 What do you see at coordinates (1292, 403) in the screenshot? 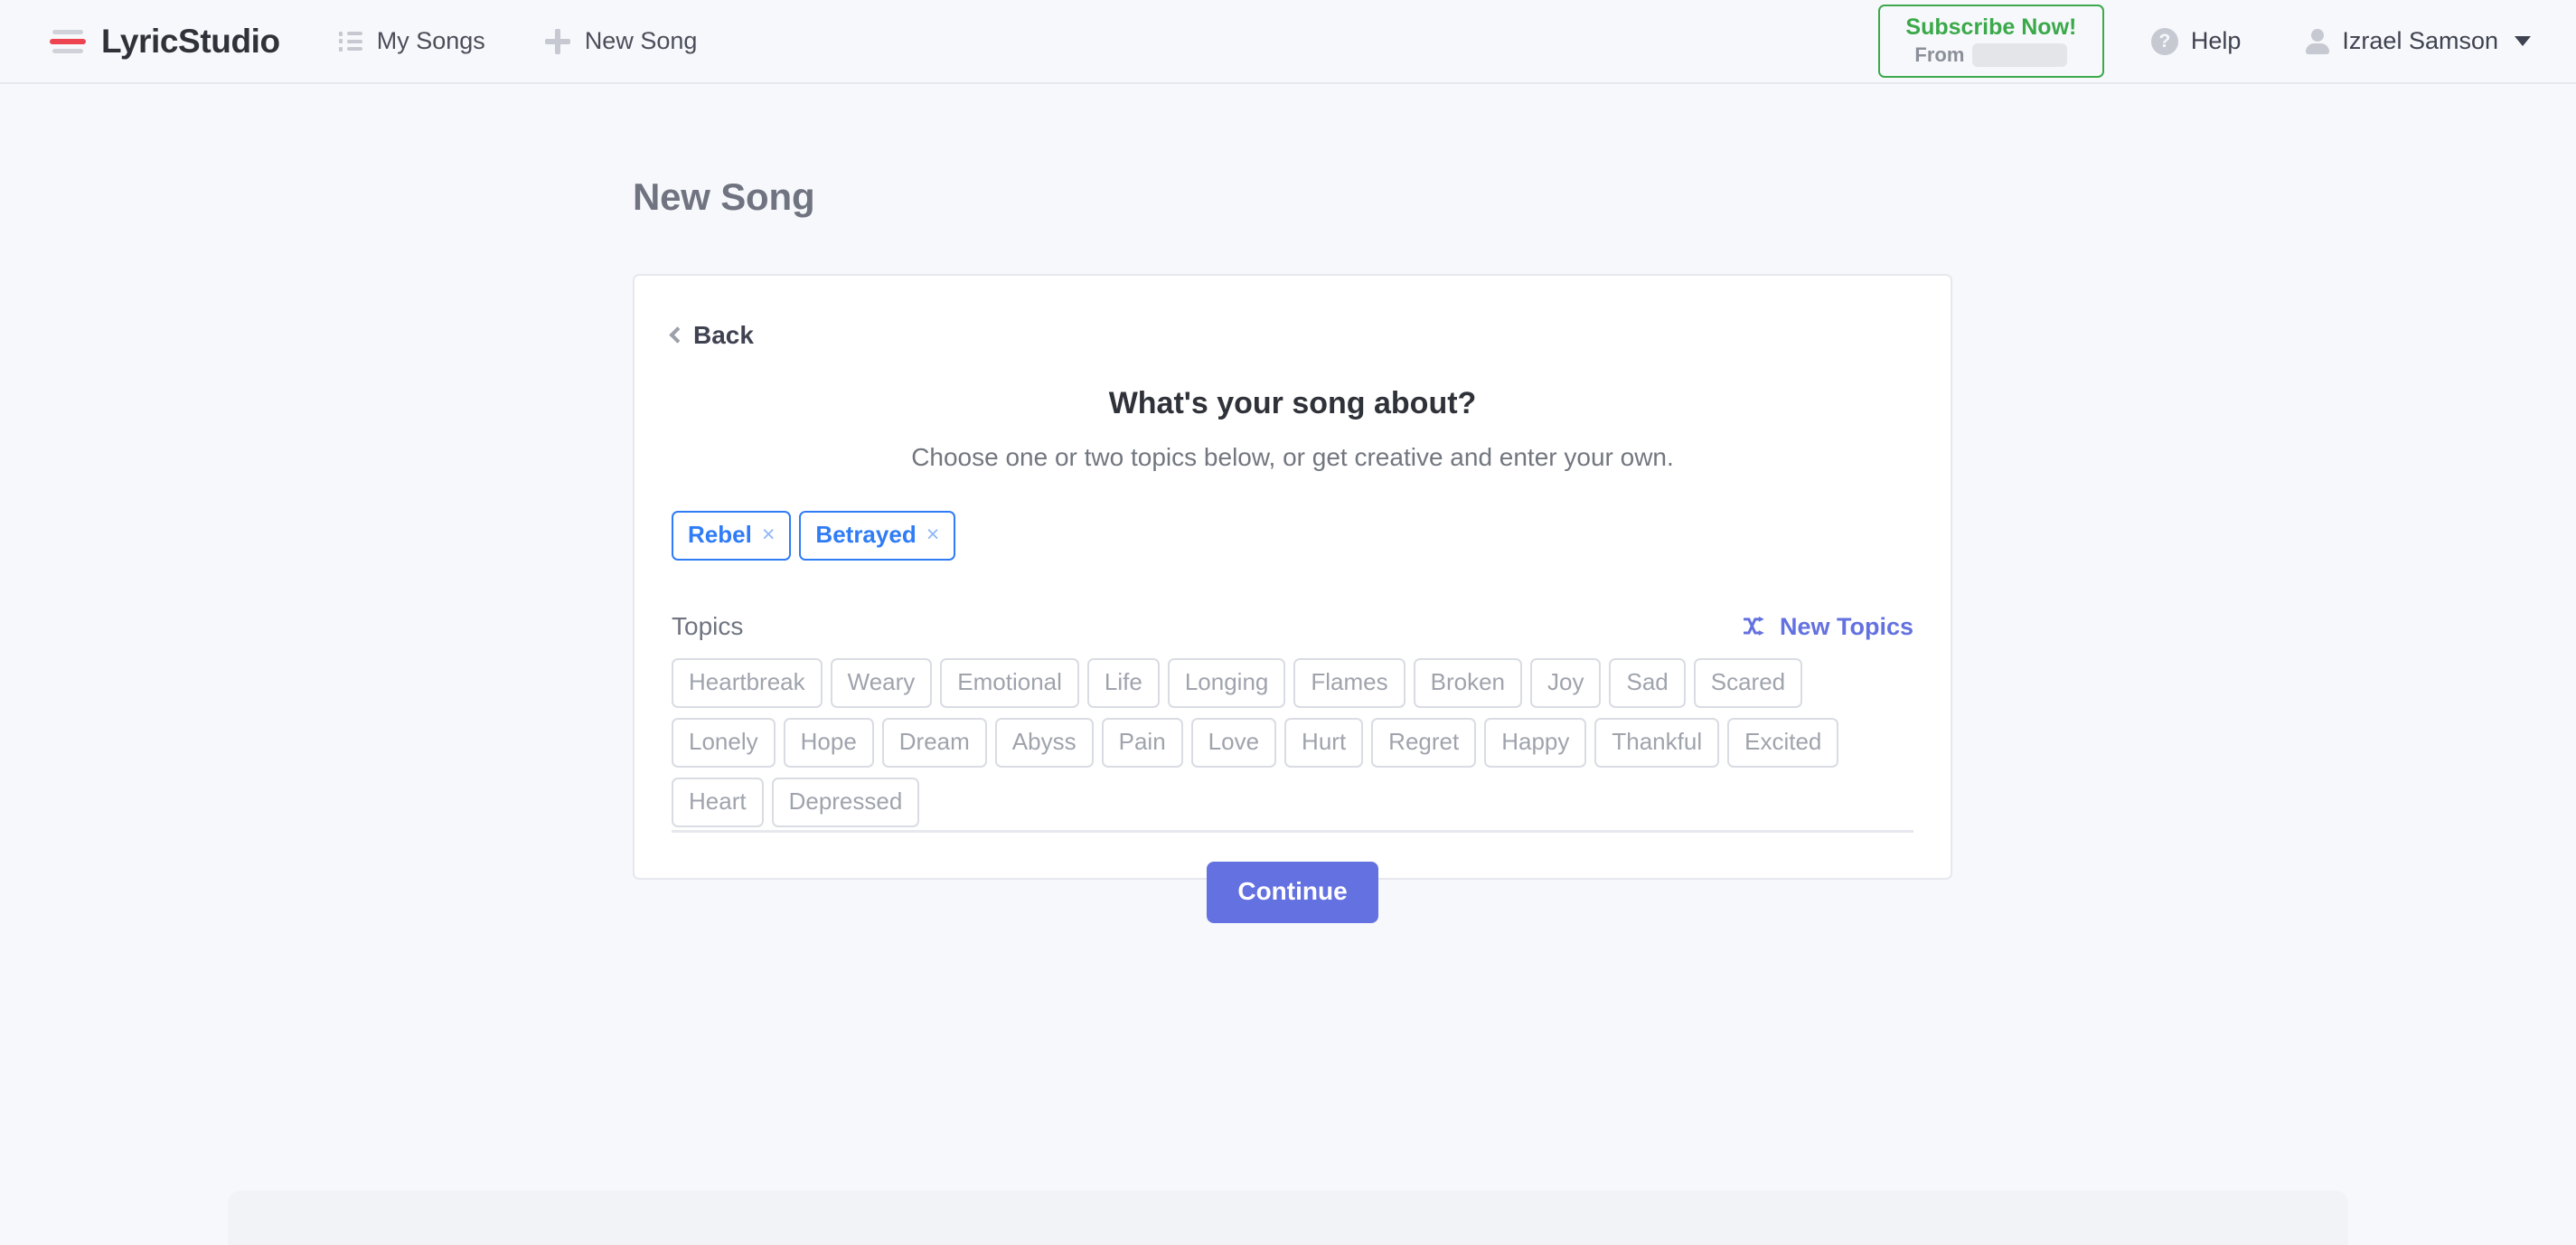
I see `card-heading: What's your song about?` at bounding box center [1292, 403].